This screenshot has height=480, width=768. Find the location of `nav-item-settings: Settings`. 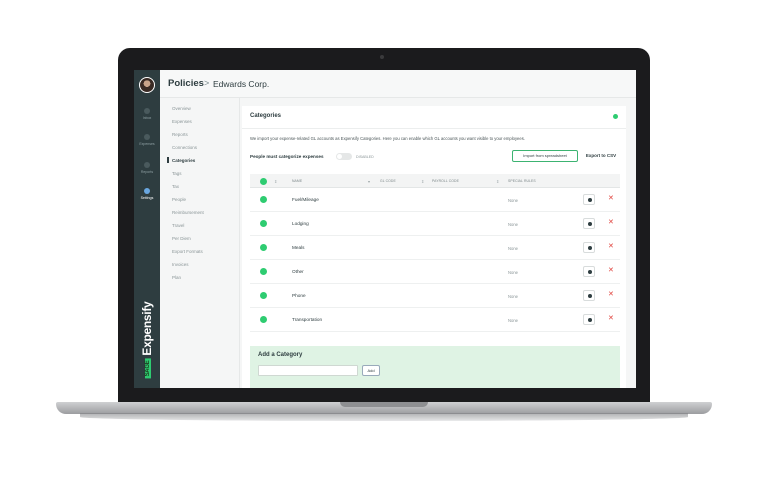

nav-item-settings: Settings is located at coordinates (147, 194).